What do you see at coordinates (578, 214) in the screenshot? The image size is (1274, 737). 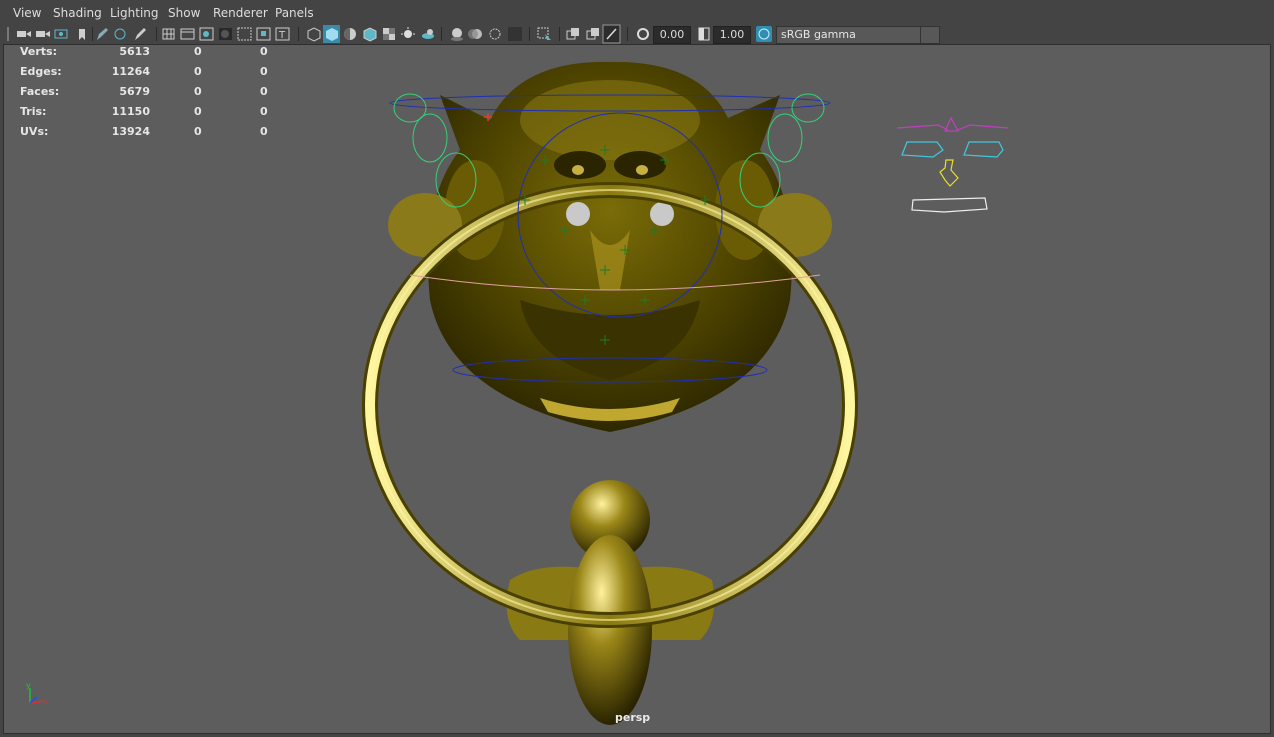 I see `locator-sphere-left` at bounding box center [578, 214].